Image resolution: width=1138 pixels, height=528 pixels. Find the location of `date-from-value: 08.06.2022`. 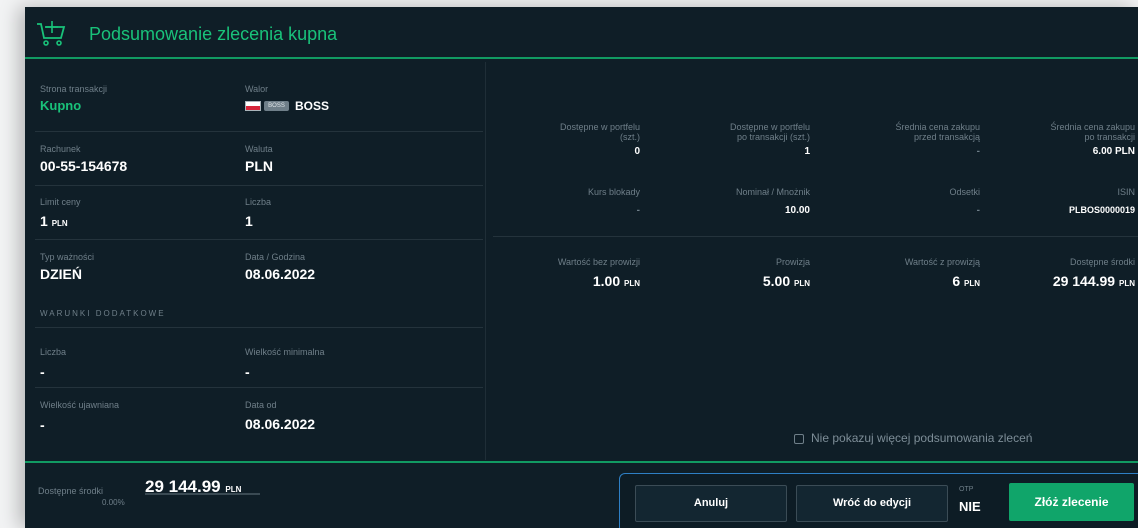

date-from-value: 08.06.2022 is located at coordinates (280, 424).